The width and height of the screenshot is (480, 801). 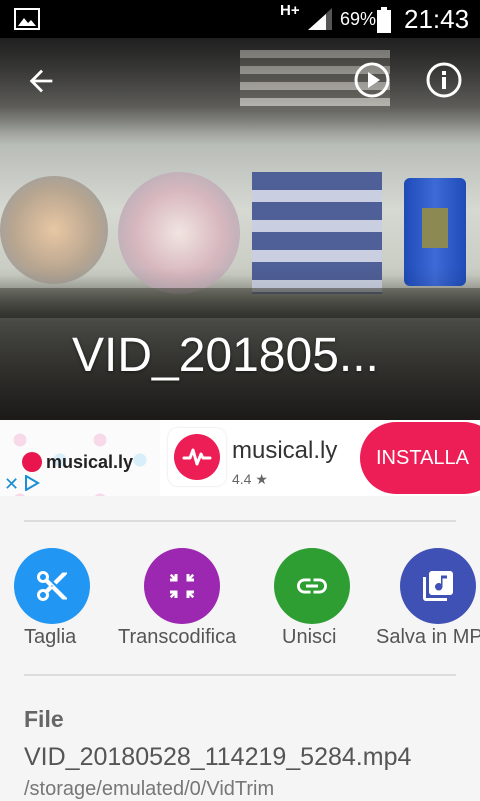 What do you see at coordinates (319, 21) in the screenshot?
I see `signal-icon` at bounding box center [319, 21].